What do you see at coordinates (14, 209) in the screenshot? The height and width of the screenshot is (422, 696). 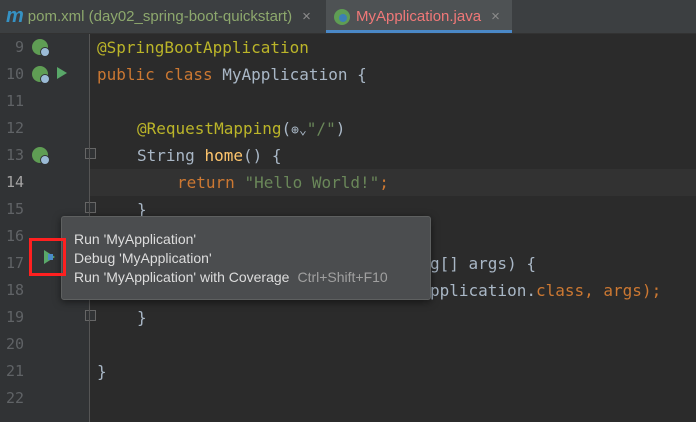 I see `line-number: 15` at bounding box center [14, 209].